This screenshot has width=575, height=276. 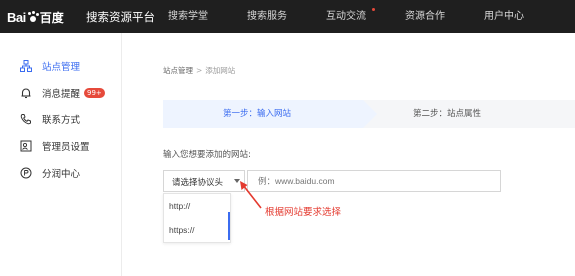 I want to click on sitemap-icon, so click(x=25, y=66).